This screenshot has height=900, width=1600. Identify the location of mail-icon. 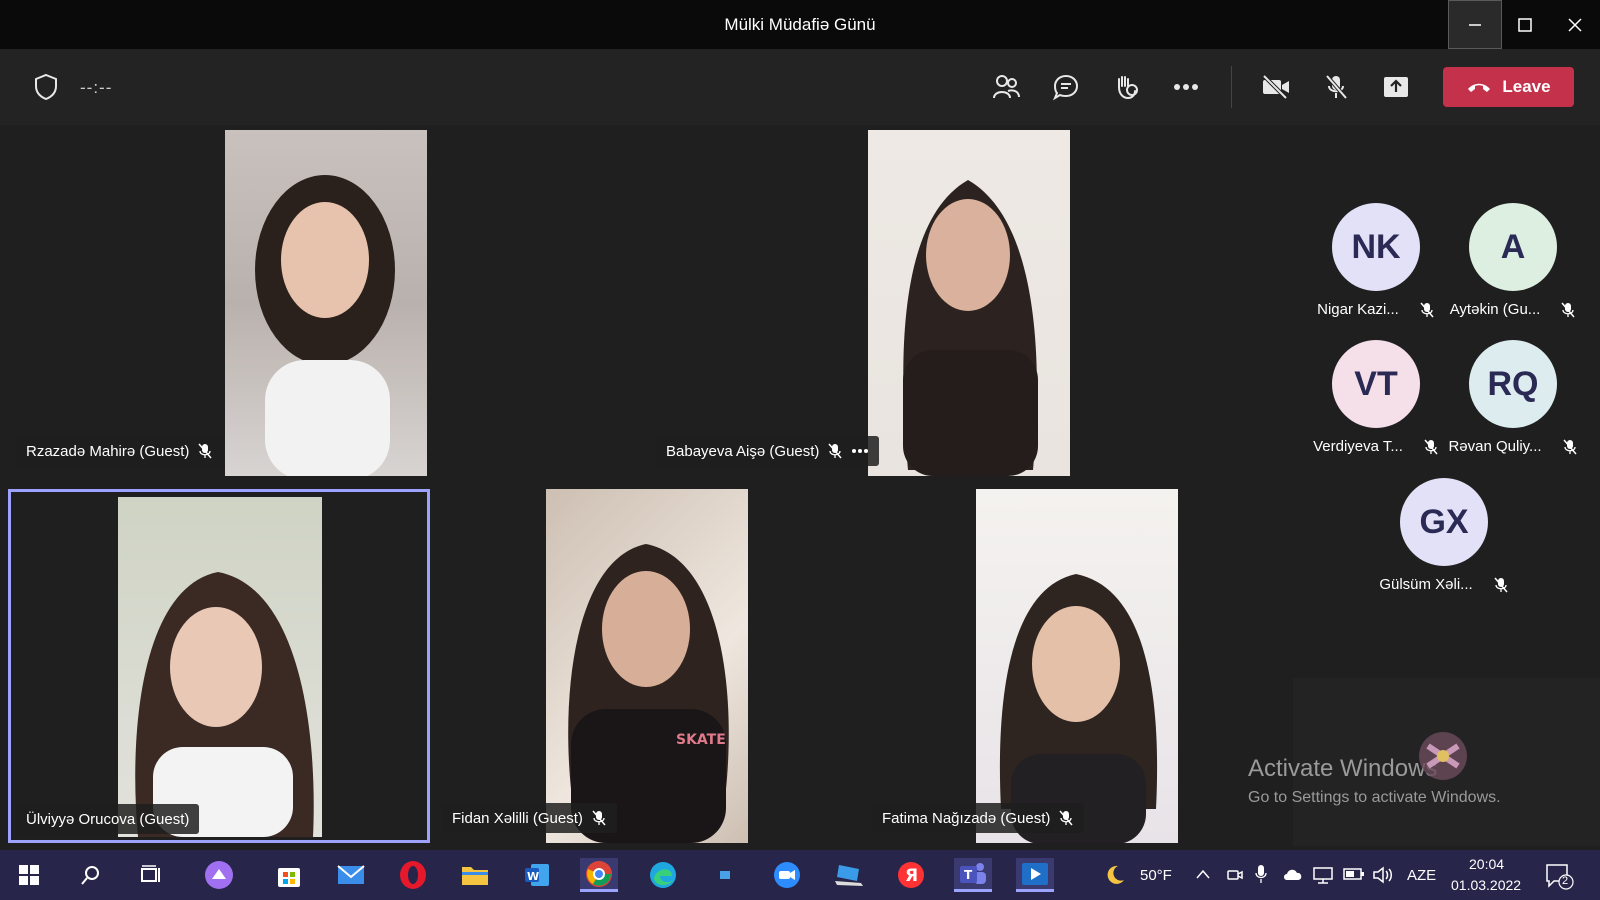
(351, 874).